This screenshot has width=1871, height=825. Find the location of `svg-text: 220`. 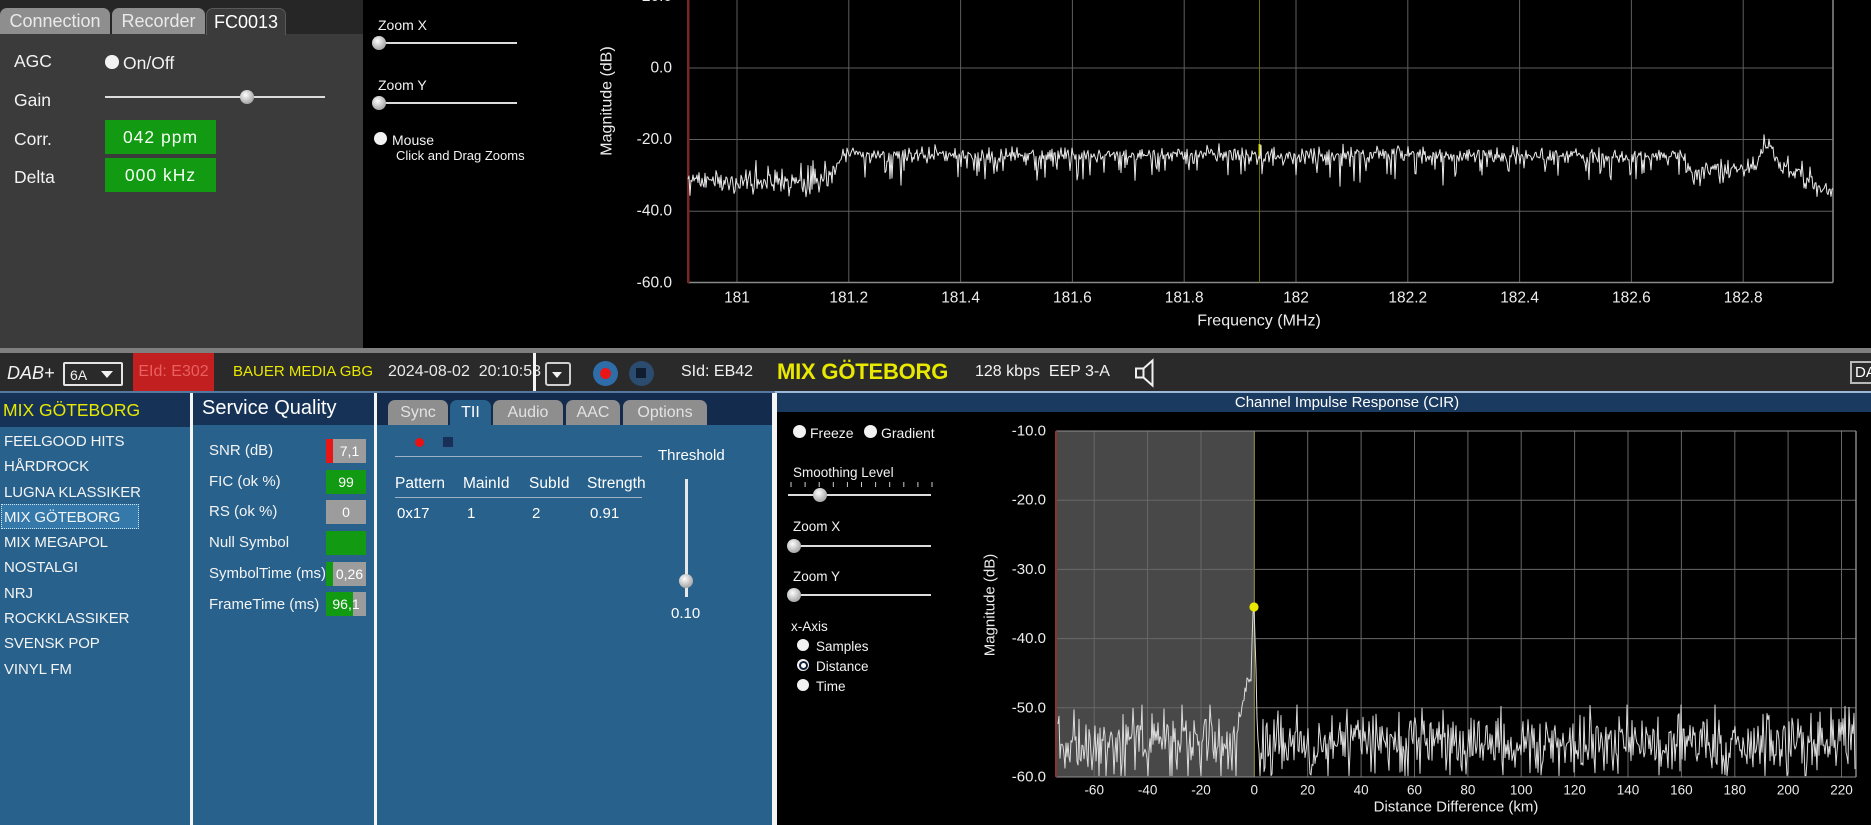

svg-text: 220 is located at coordinates (1841, 790).